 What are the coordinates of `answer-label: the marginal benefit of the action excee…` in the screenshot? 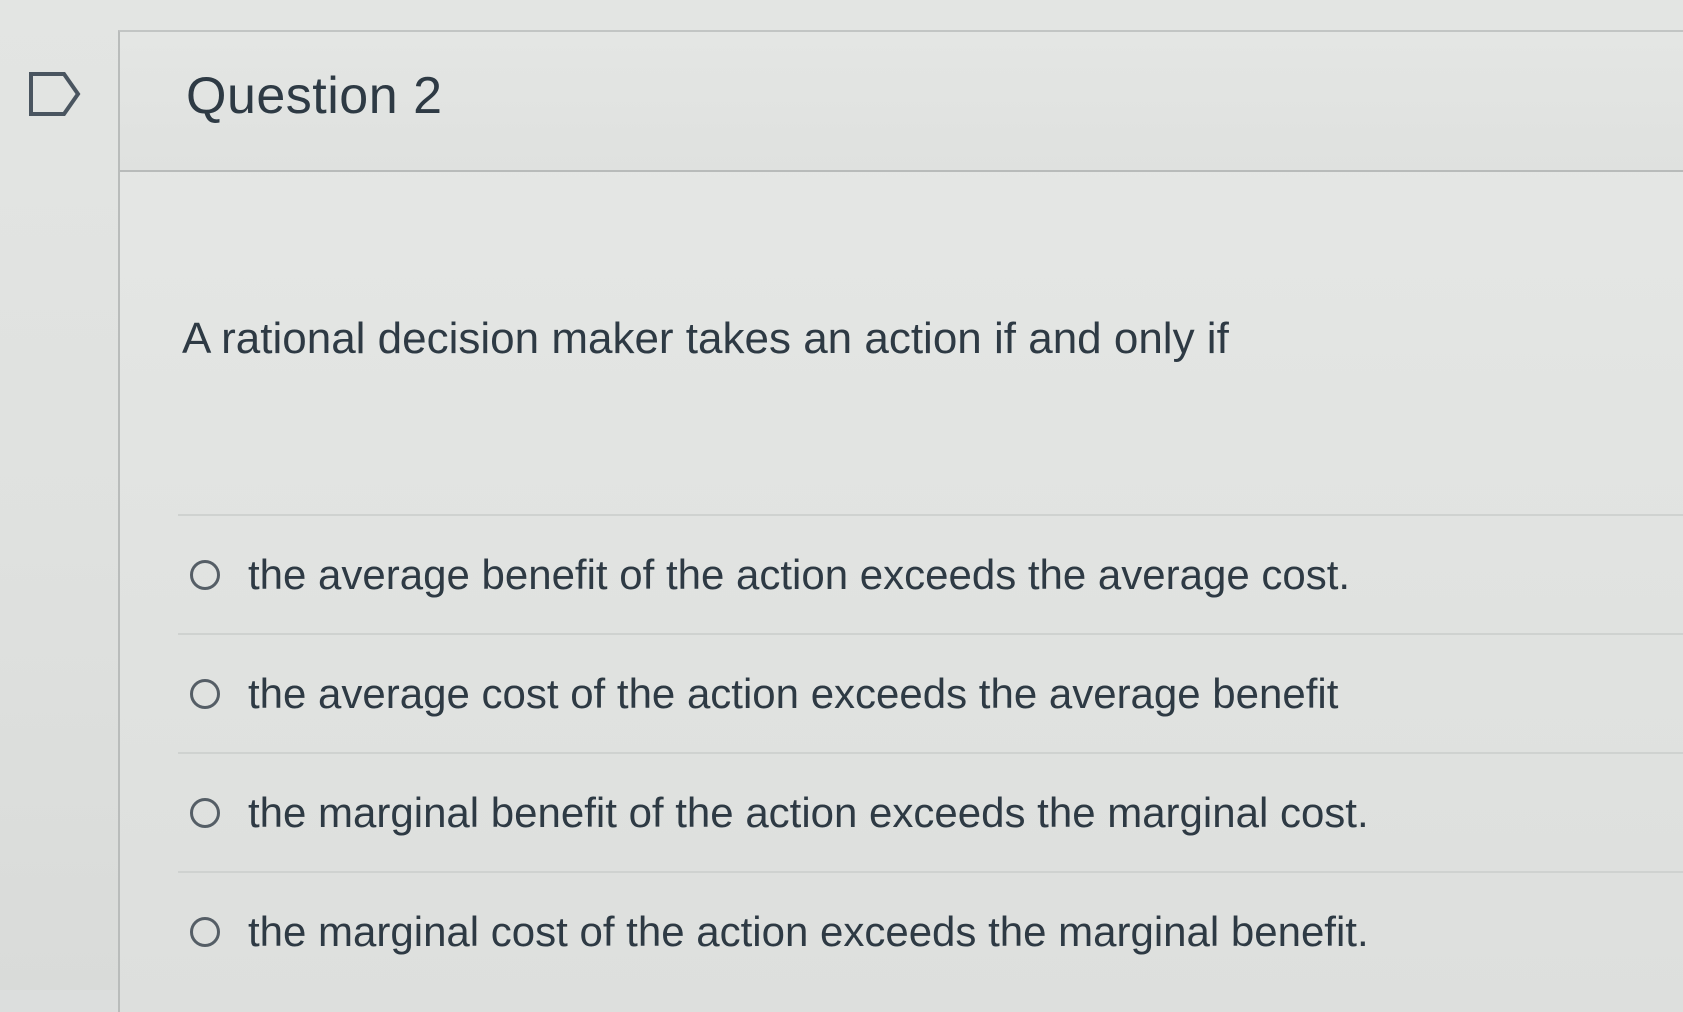 It's located at (808, 812).